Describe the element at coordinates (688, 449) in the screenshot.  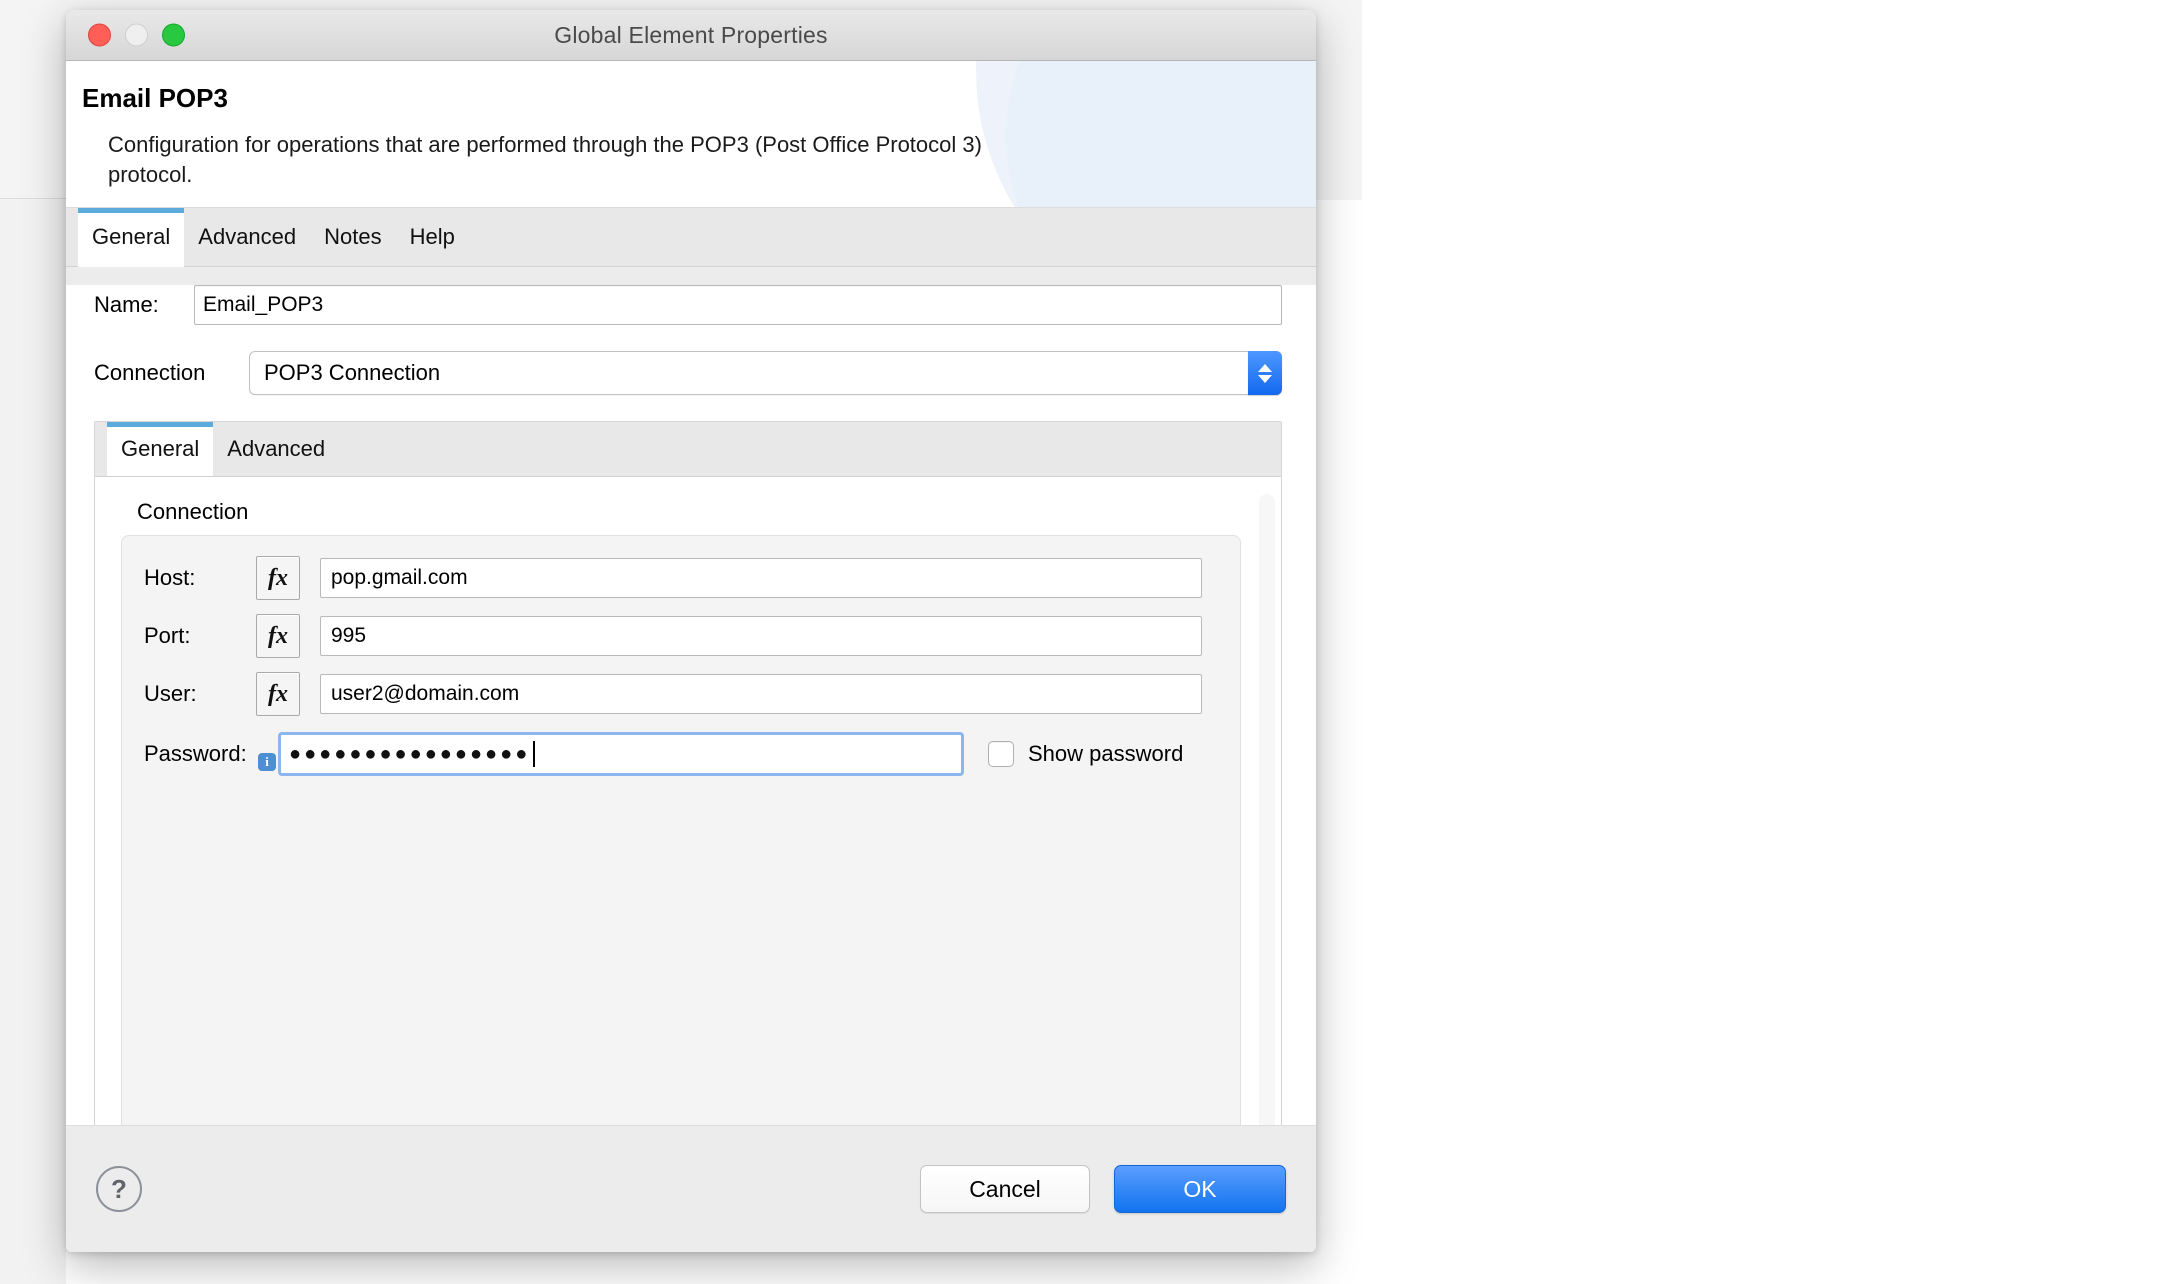
I see `connection-tabbar: General Advanced` at that location.